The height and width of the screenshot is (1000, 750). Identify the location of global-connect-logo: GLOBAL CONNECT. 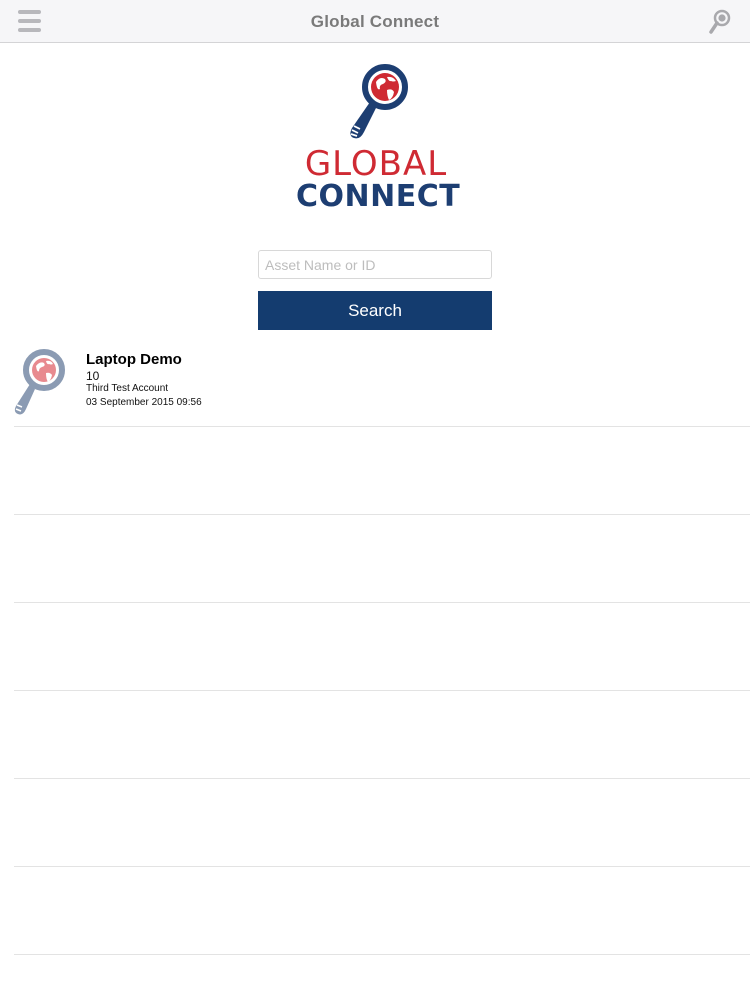
(375, 139).